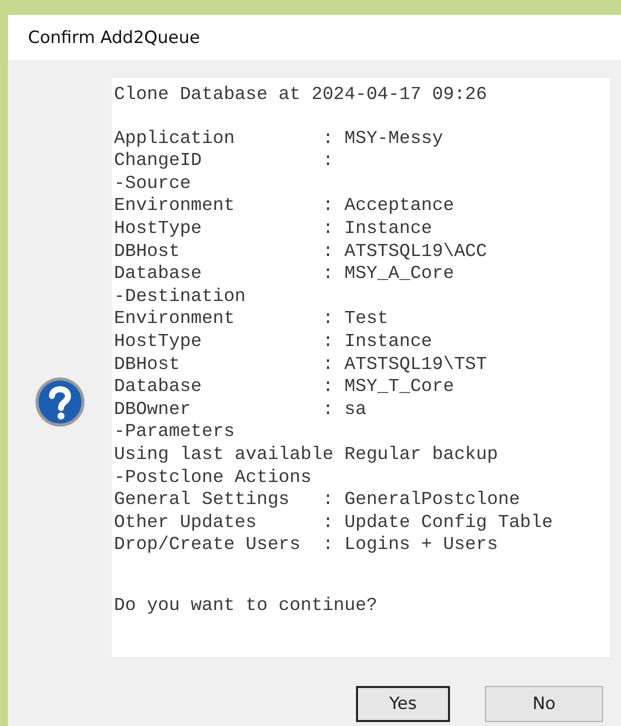  Describe the element at coordinates (279, 139) in the screenshot. I see `message-line: Application : MSY-Messy` at that location.